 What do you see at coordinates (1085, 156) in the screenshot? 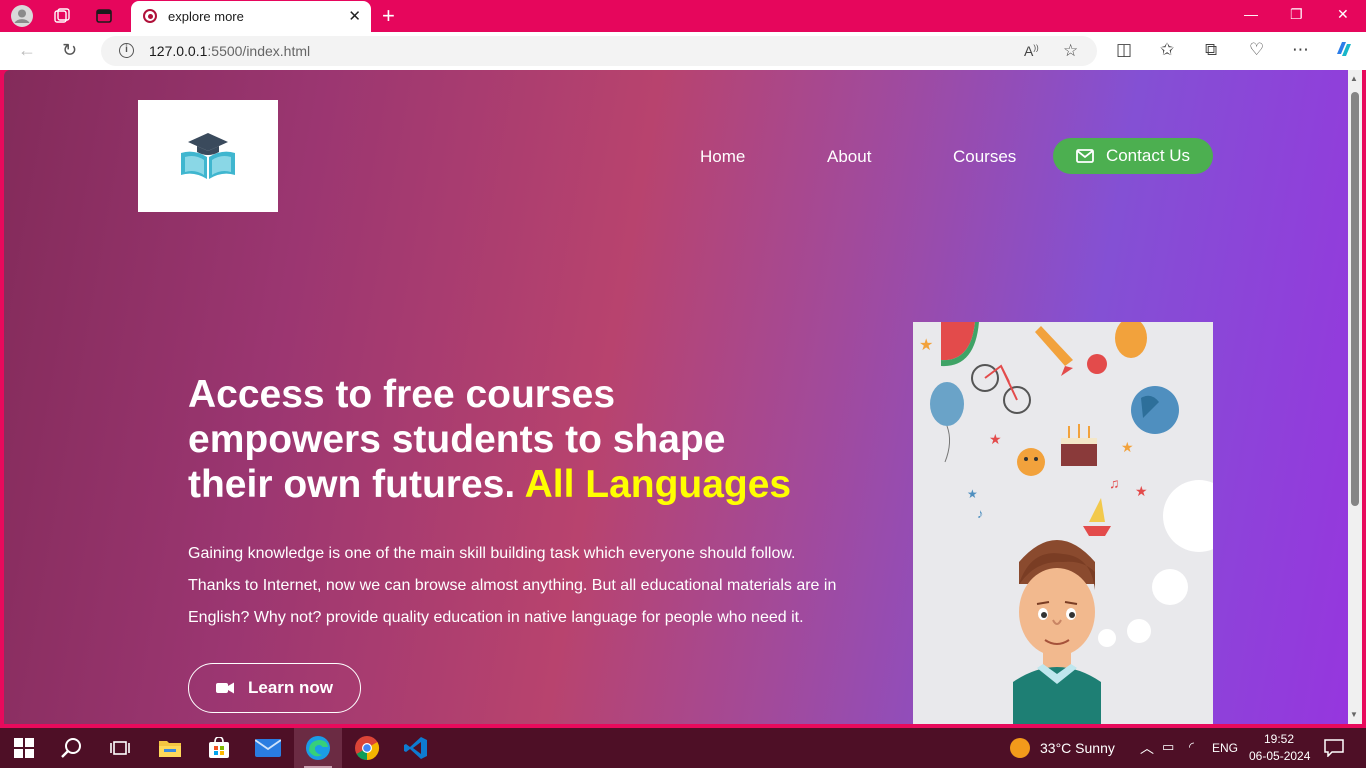
I see `envelope-icon` at bounding box center [1085, 156].